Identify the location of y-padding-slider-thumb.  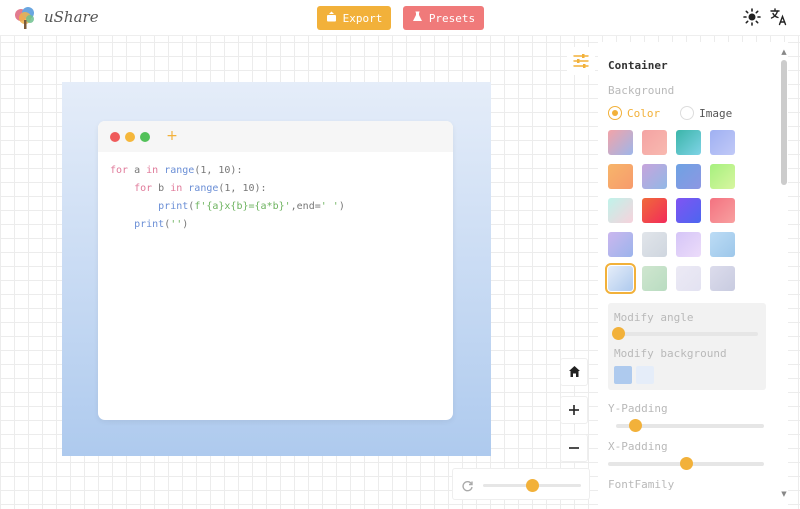
(636, 425).